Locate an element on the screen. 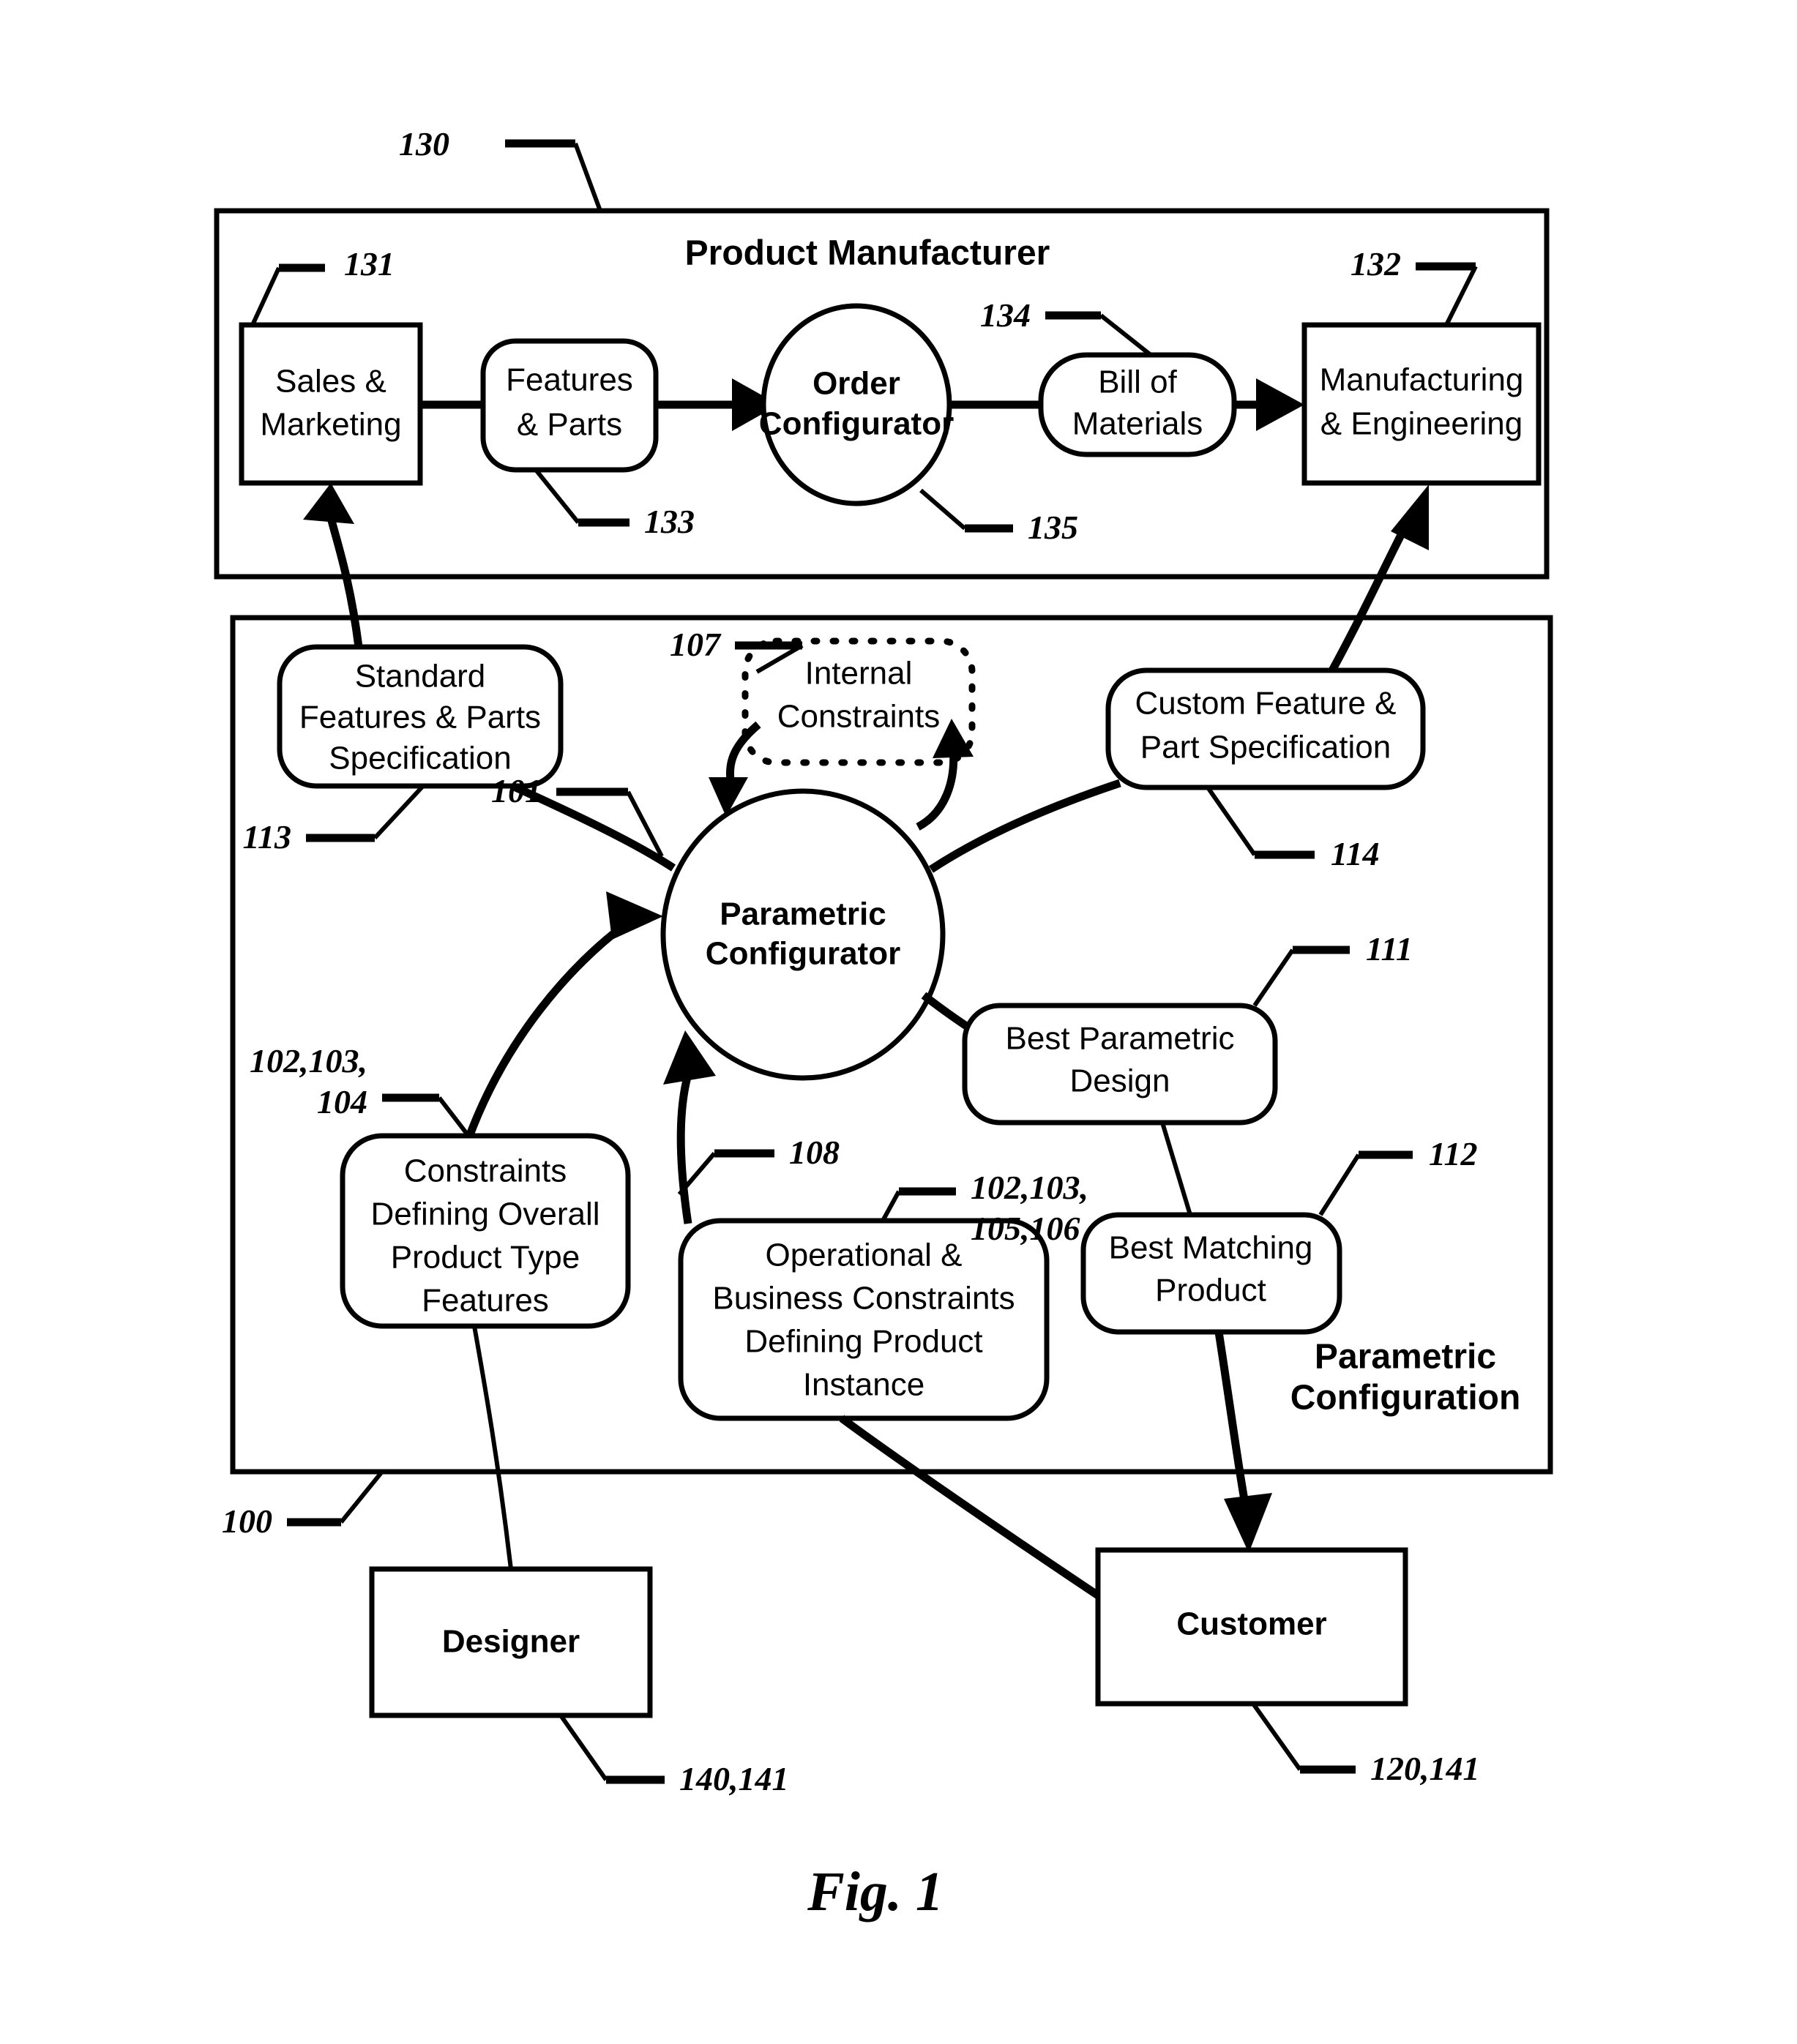  flow-custom-spec-to-configurator is located at coordinates (1024, 826).